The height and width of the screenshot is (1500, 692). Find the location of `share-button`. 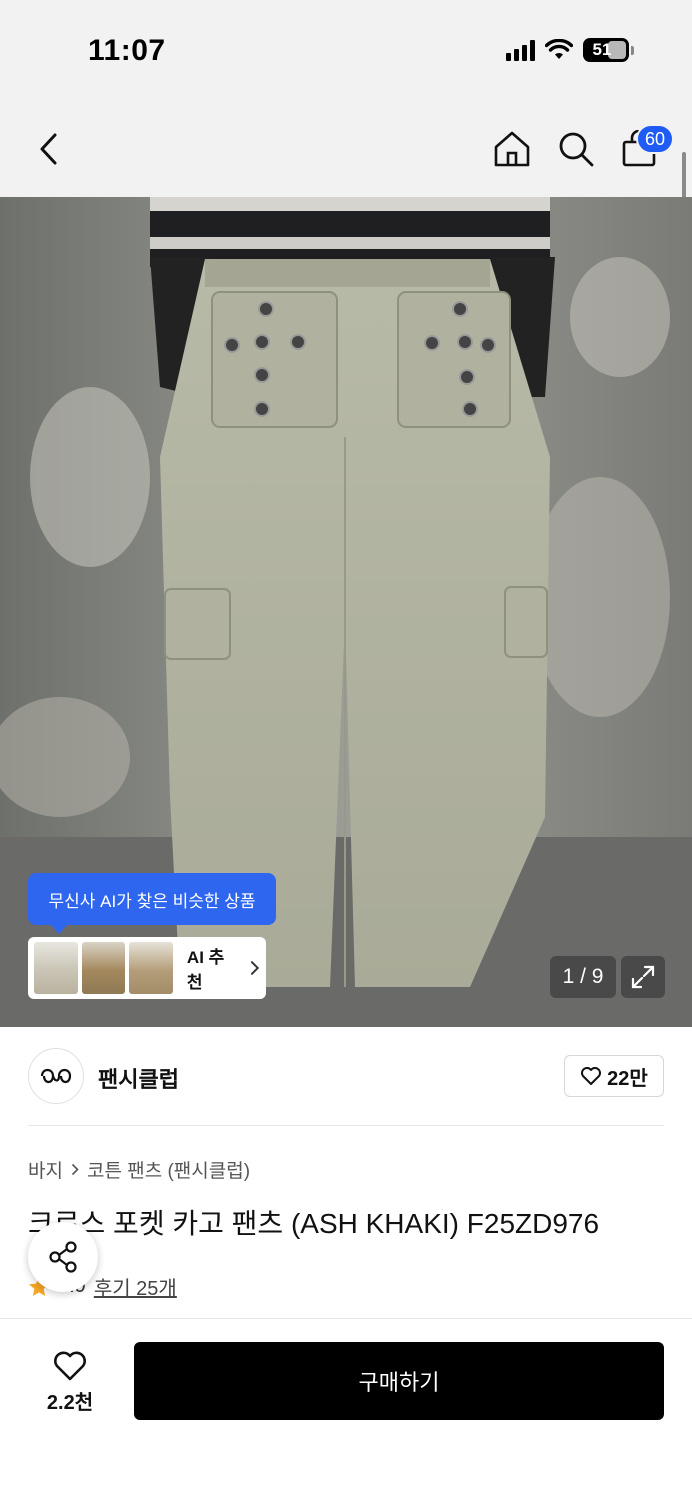

share-button is located at coordinates (63, 1257).